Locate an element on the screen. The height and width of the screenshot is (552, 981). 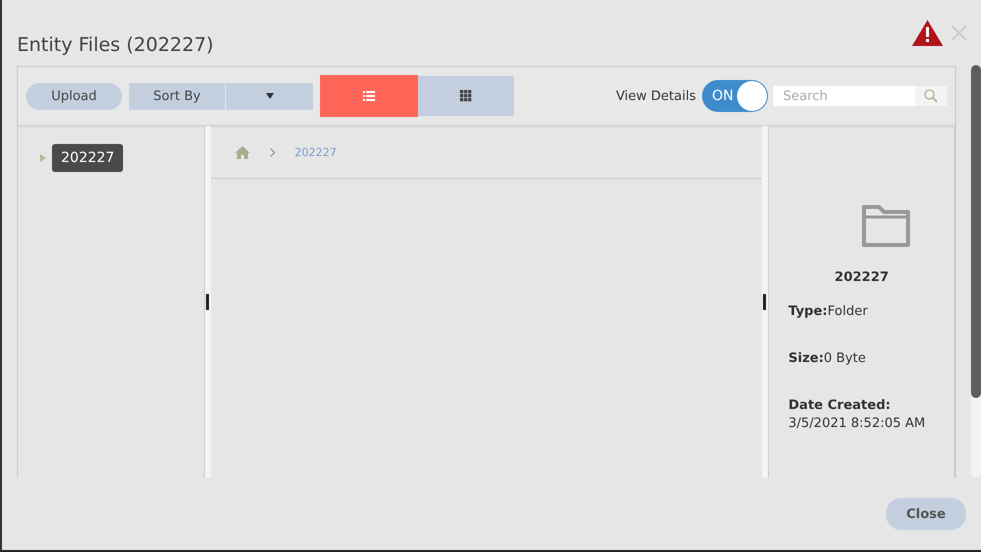
warning-icon is located at coordinates (927, 33).